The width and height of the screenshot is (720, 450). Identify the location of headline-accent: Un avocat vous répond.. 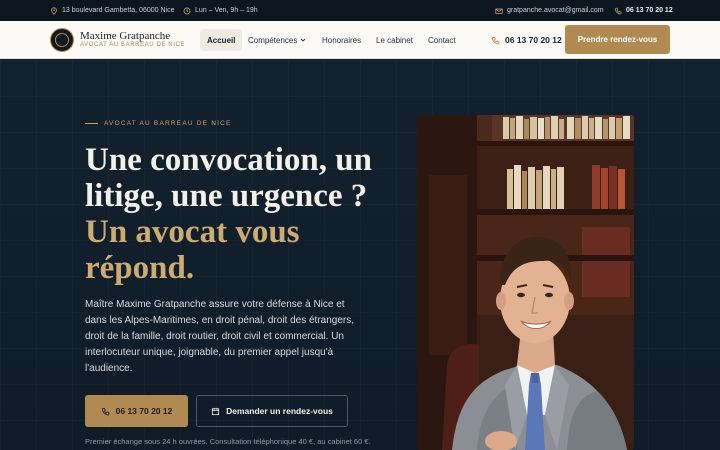
(192, 250).